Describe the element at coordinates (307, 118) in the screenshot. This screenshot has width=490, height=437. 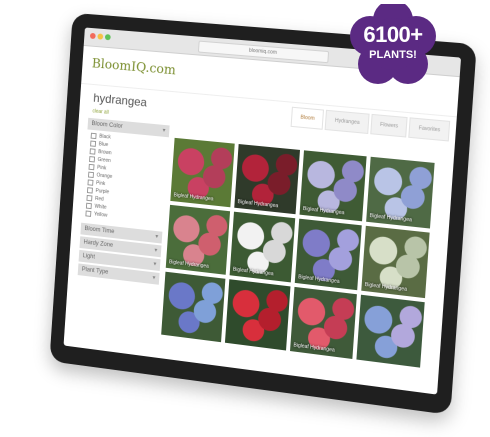
I see `tab-bloom: Bloom` at that location.